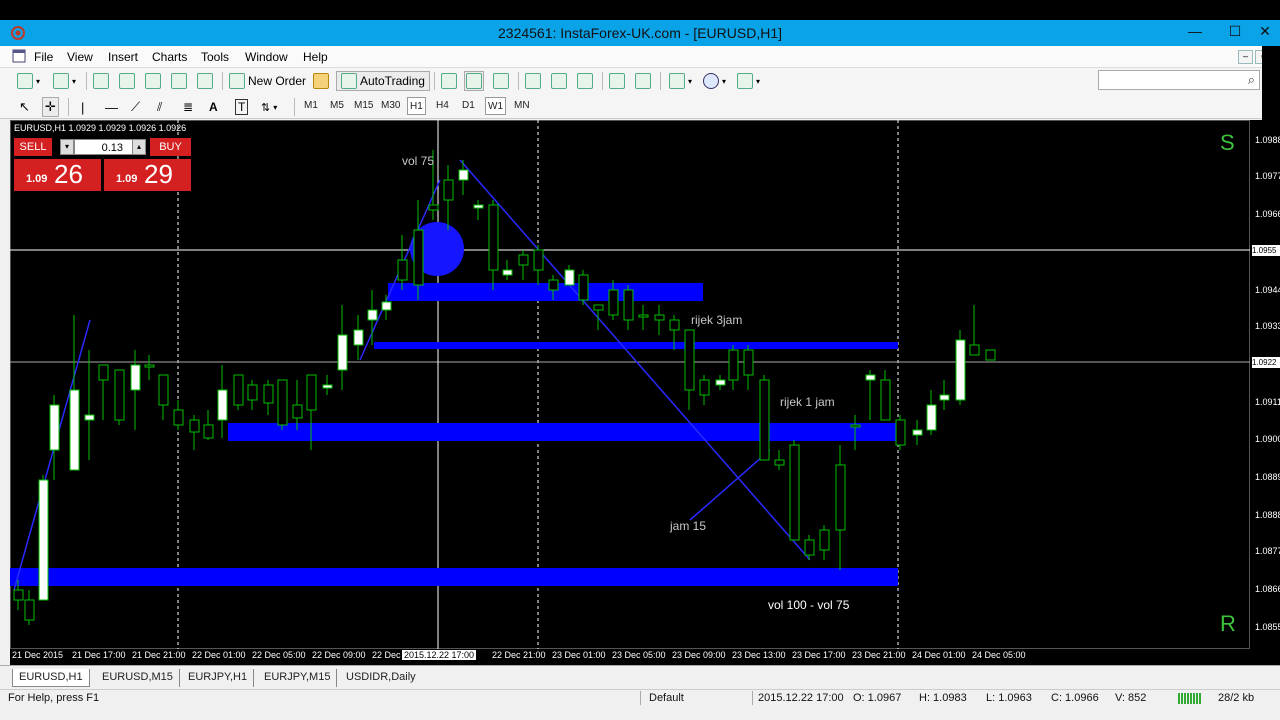  I want to click on meta-editor-icon, so click(321, 81).